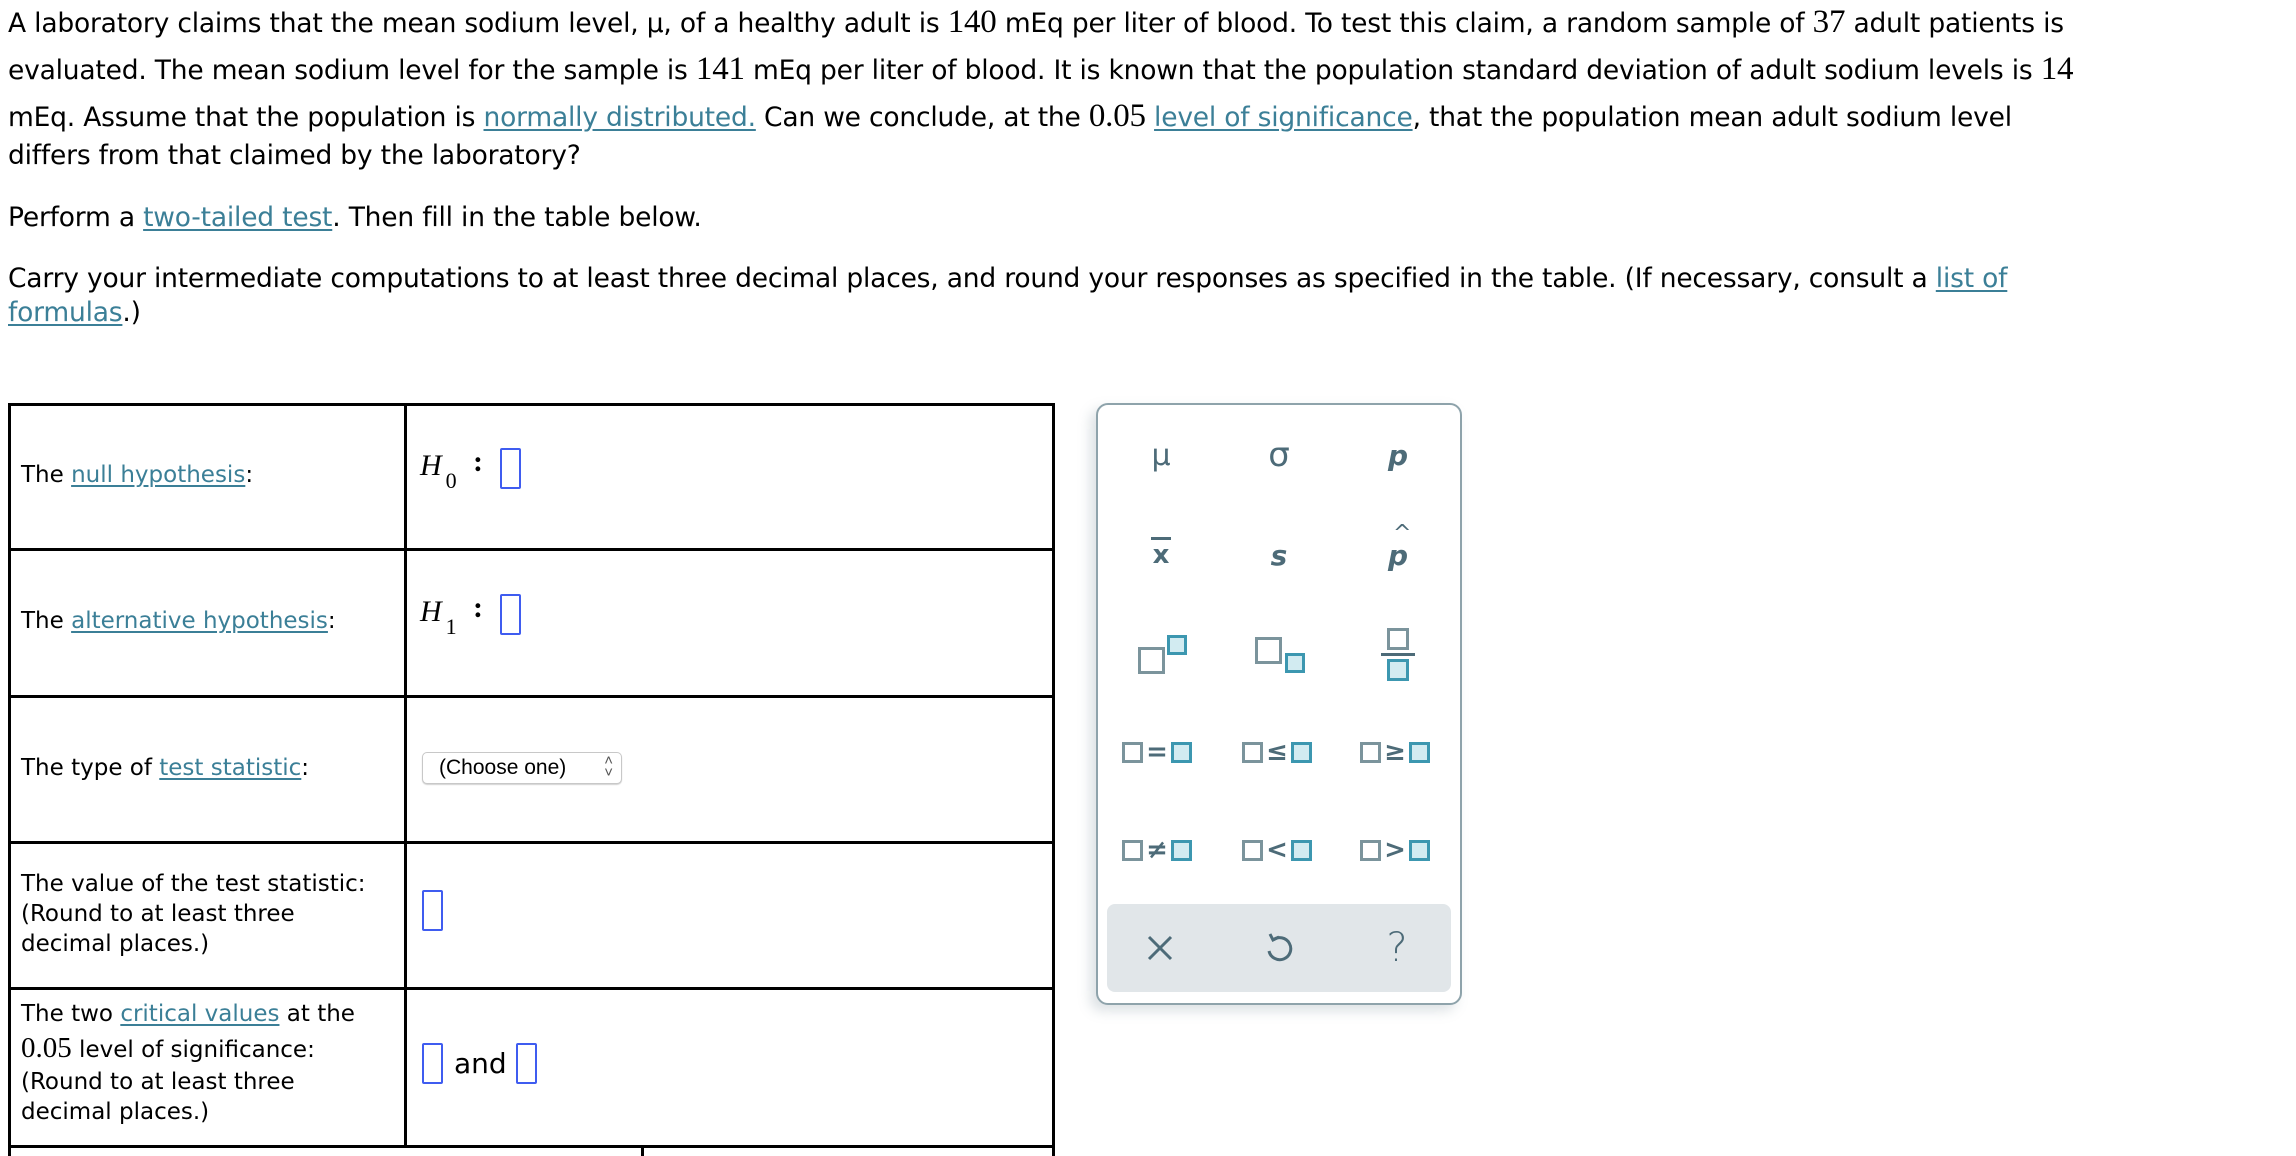  I want to click on greater-equal-button: ≥, so click(1395, 752).